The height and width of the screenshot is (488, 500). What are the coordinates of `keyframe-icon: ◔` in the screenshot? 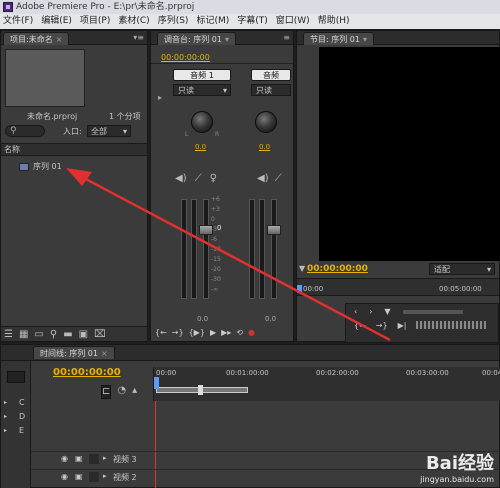 It's located at (121, 392).